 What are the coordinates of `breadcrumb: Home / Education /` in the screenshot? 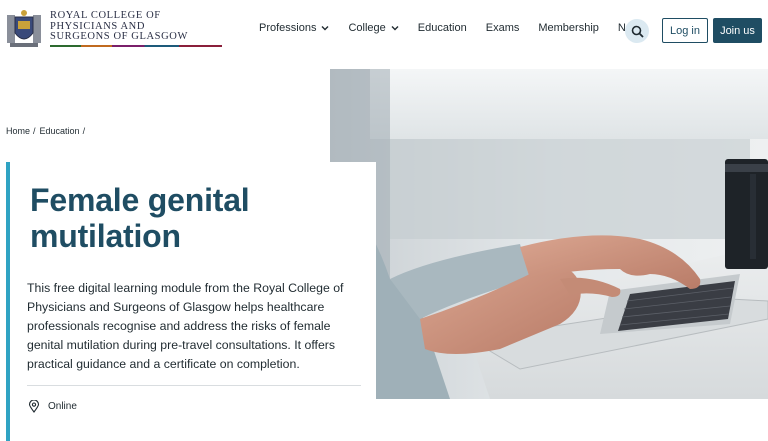 It's located at (47, 131).